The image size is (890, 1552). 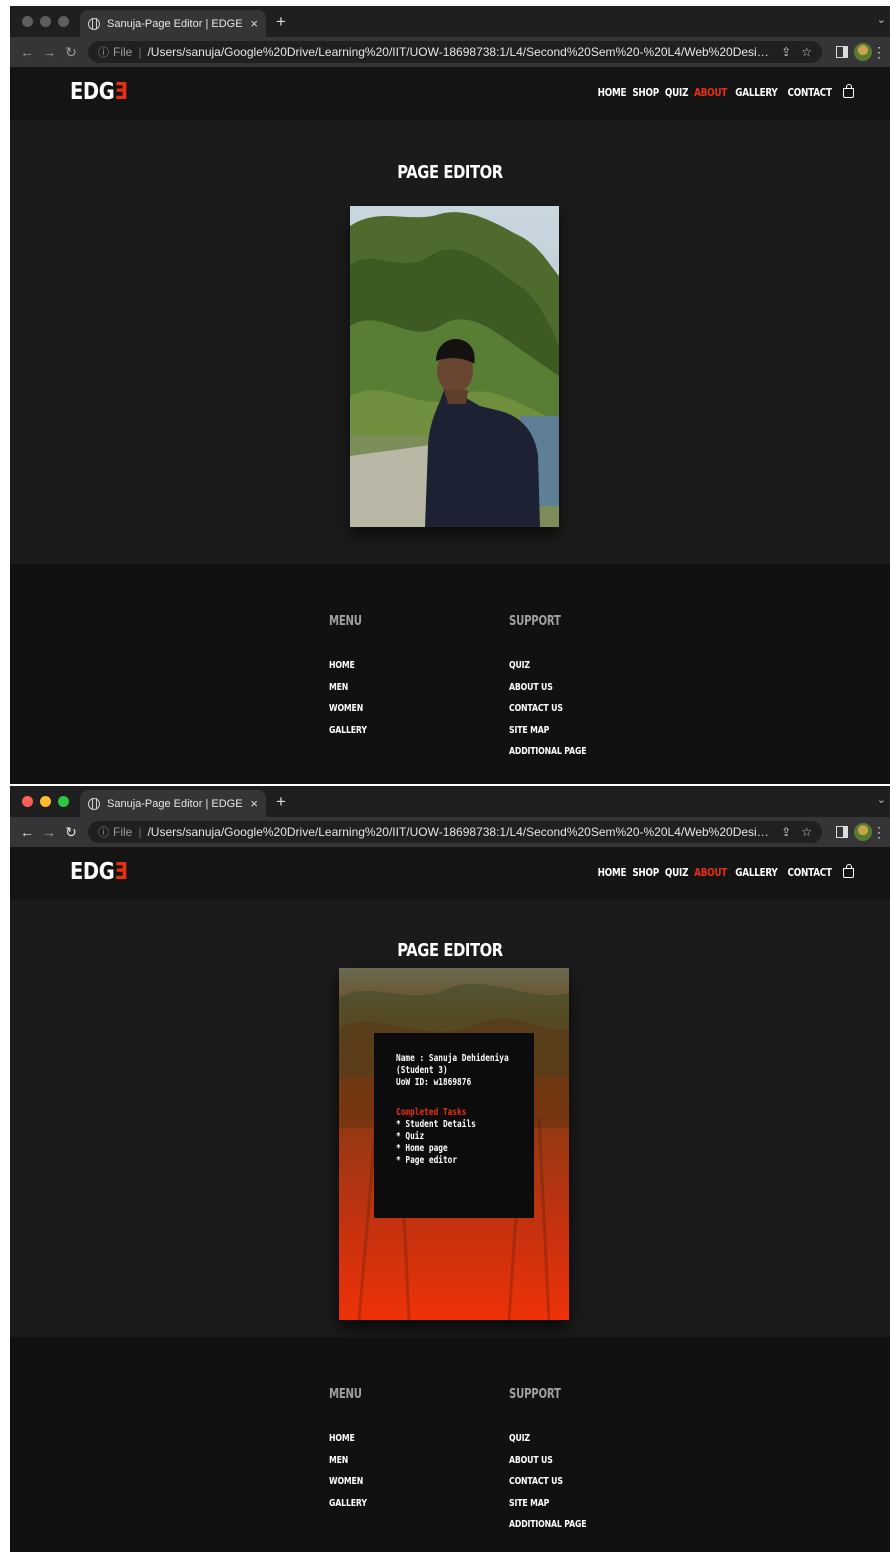 I want to click on editor-photo, so click(x=454, y=366).